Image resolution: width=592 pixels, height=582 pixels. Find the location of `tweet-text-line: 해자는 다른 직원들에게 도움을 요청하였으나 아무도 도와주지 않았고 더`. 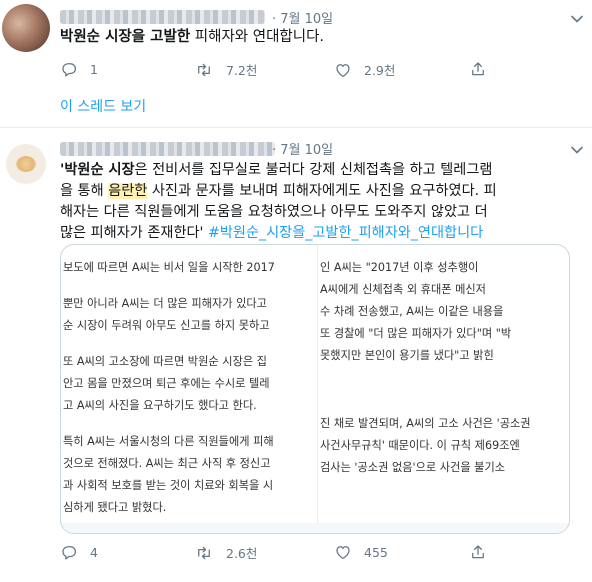

tweet-text-line: 해자는 다른 직원들에게 도움을 요청하였으나 아무도 도와주지 않았고 더 is located at coordinates (274, 212).